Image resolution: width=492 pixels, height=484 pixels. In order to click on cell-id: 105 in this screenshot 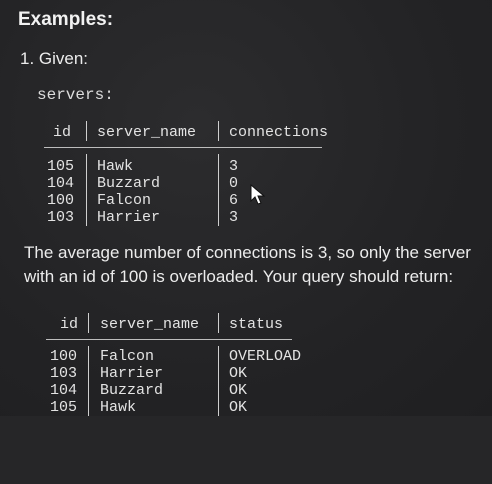, I will do `click(64, 407)`.